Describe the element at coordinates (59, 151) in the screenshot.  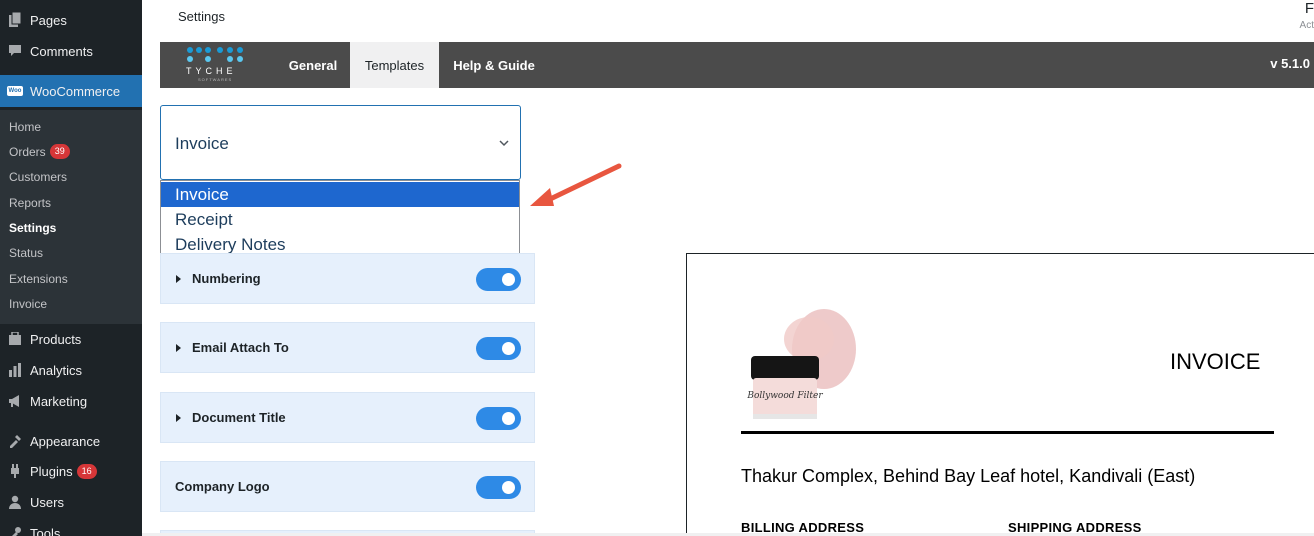
I see `orders-count-badge: 39` at that location.